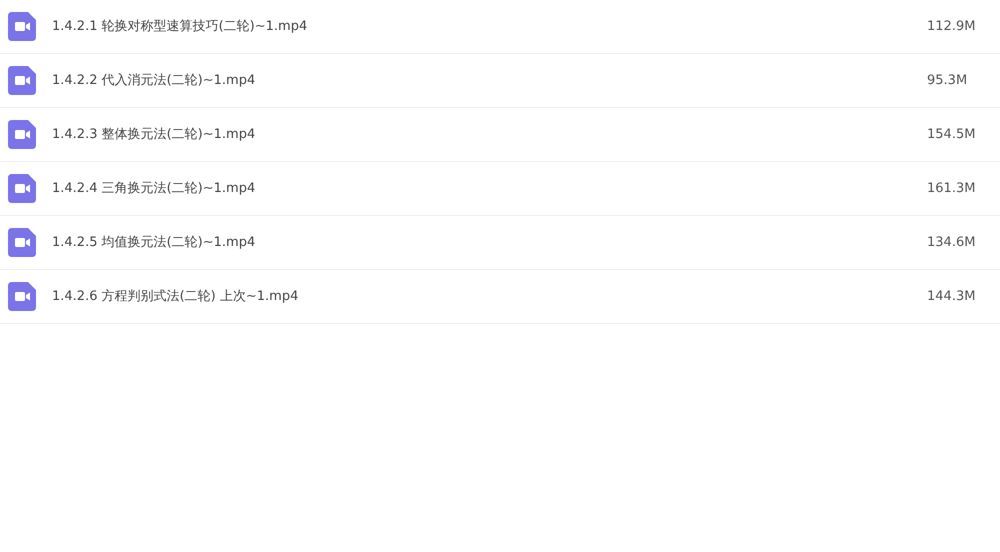  Describe the element at coordinates (489, 188) in the screenshot. I see `file-name: 1.4.2.4 三角换元法(二轮)~1.mp4` at that location.